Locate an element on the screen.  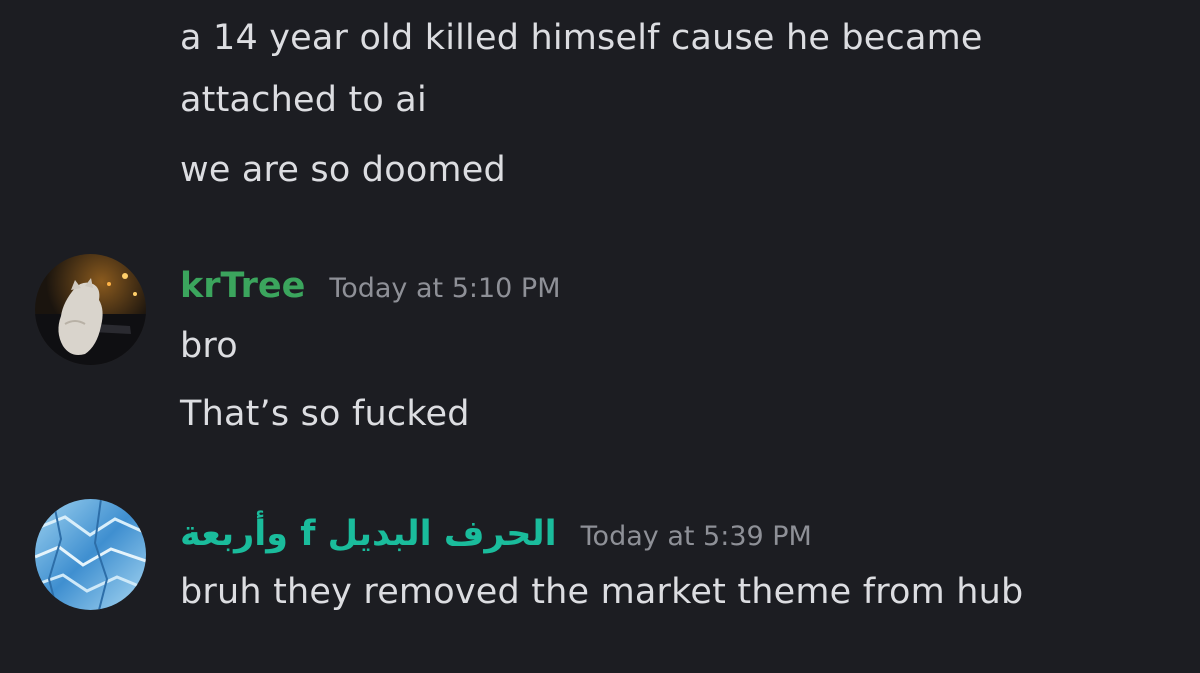
message-text: we are so doomed is located at coordinates (343, 170).